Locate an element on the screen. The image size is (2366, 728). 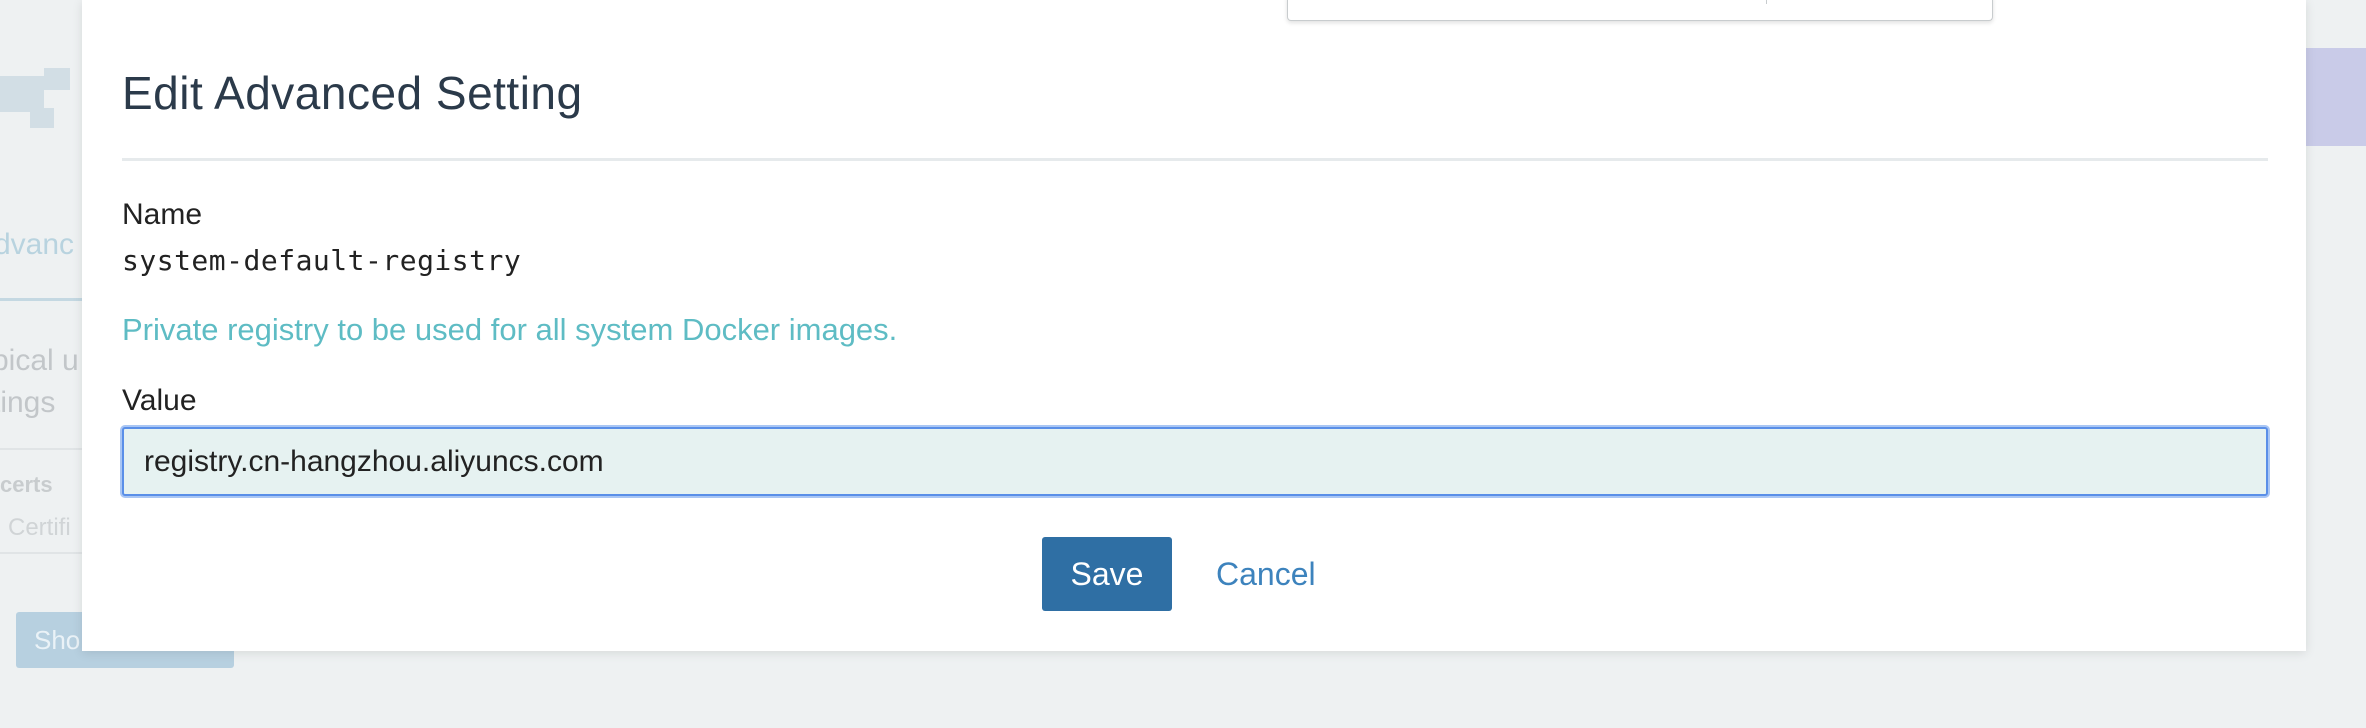
background-tab-advanced: dvanc is located at coordinates (37, 245).